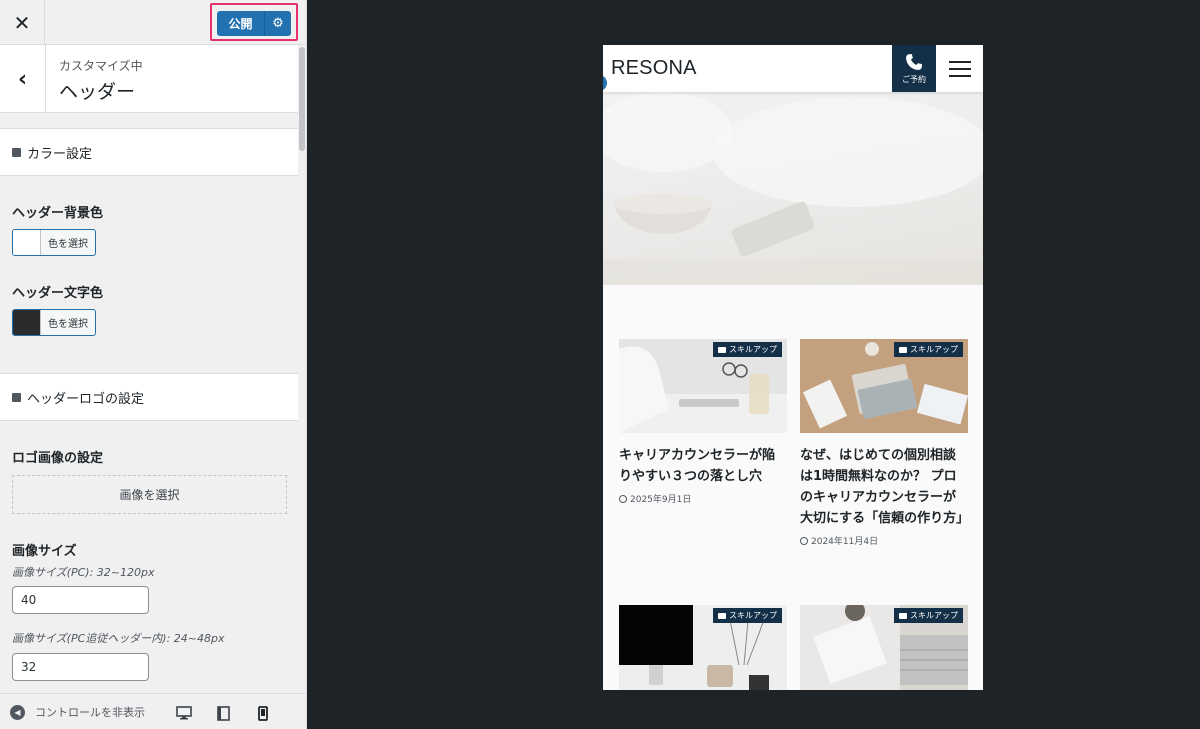 This screenshot has height=729, width=1200. Describe the element at coordinates (153, 711) in the screenshot. I see `customizer-footer: ◀ コントロールを非表示` at that location.